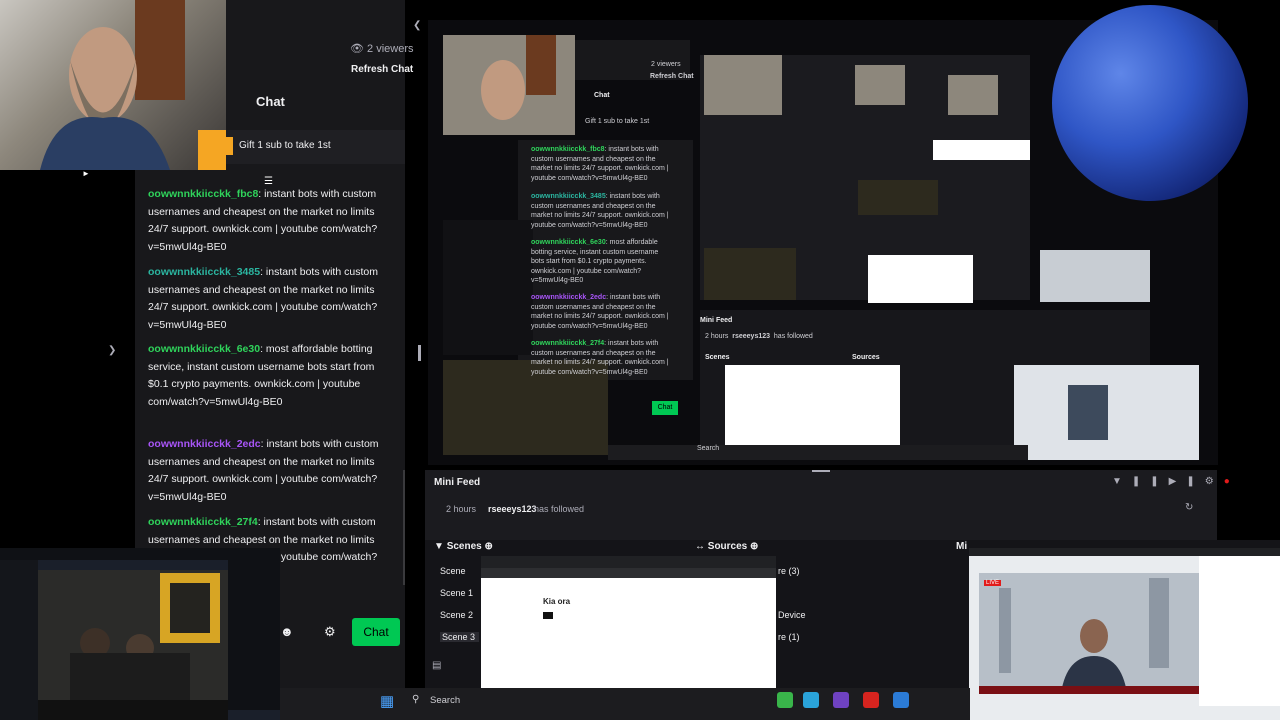 Image resolution: width=1280 pixels, height=720 pixels. What do you see at coordinates (456, 615) in the screenshot?
I see `scene-item: Scene 2` at bounding box center [456, 615].